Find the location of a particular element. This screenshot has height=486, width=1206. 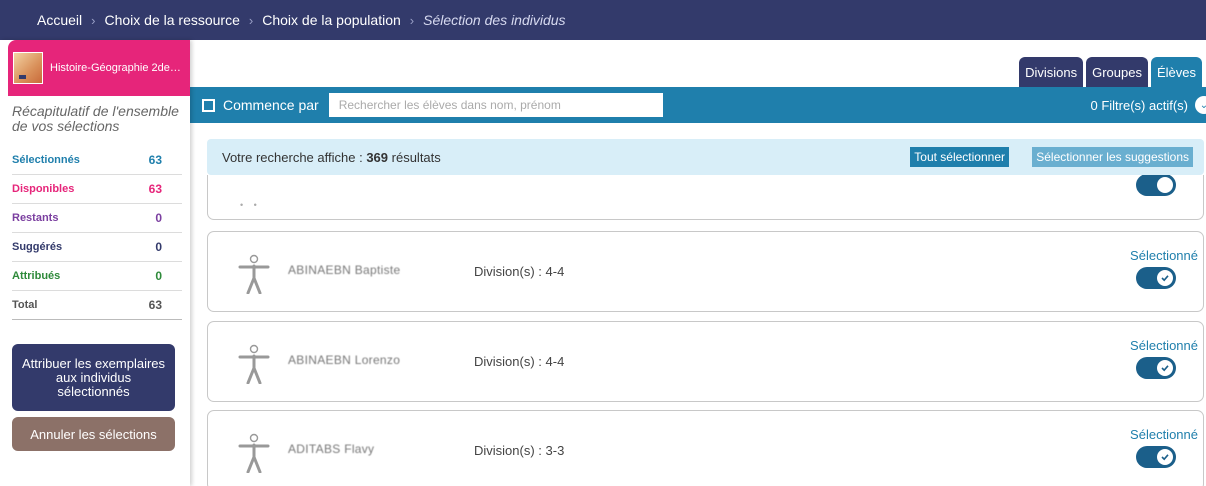

stat-label: Attribués is located at coordinates (36, 276).